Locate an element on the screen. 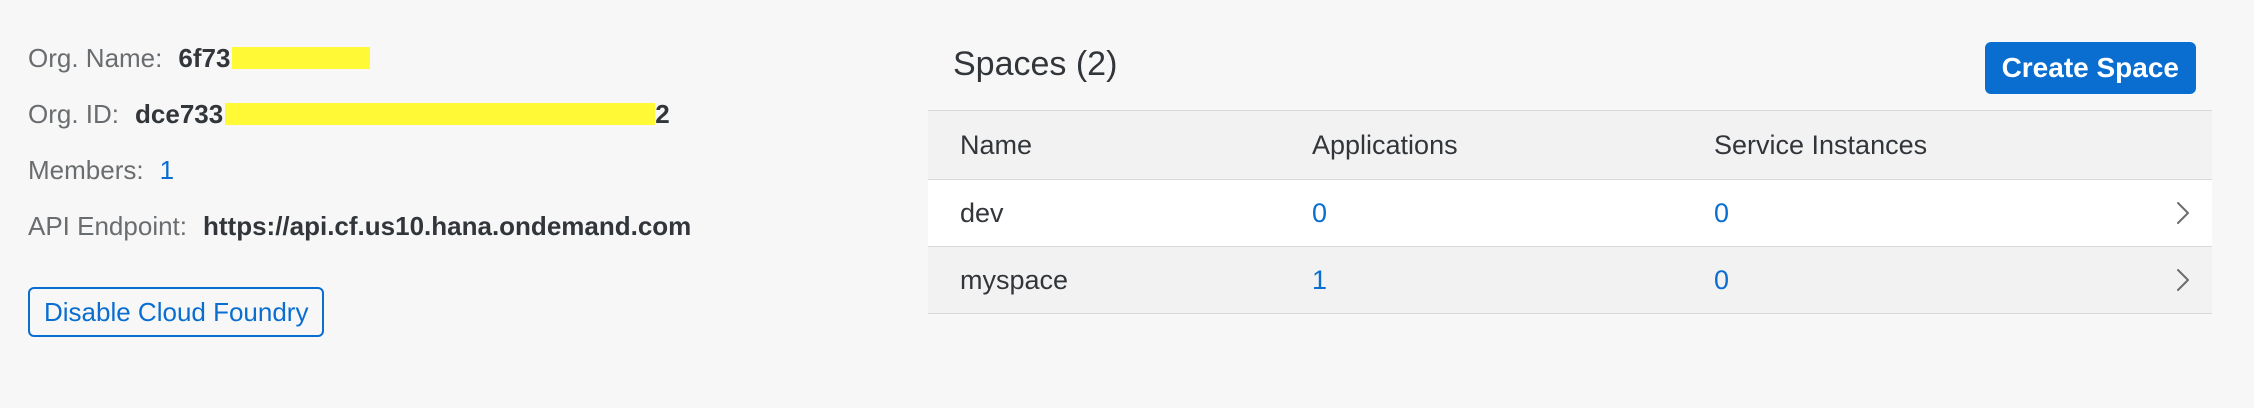 This screenshot has width=2254, height=408. disable-cloud-foundry-button: Disable Cloud Foundry is located at coordinates (176, 312).